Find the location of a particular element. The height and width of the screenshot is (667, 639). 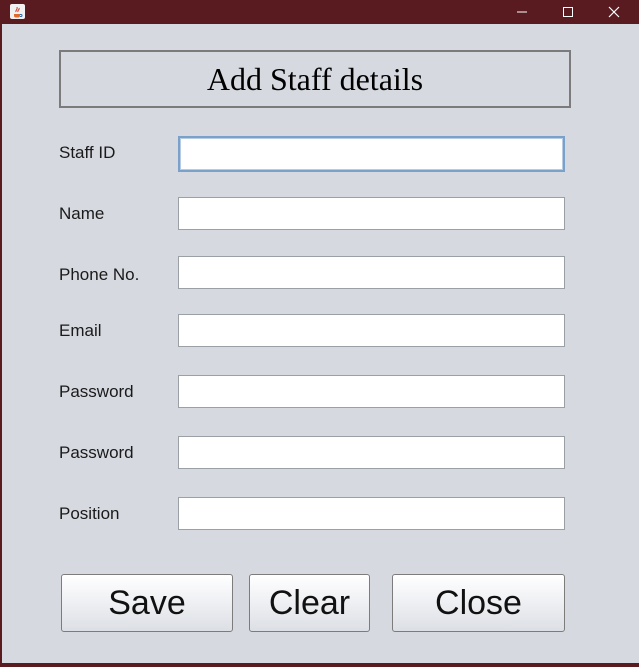

maximize-icon is located at coordinates (568, 12).